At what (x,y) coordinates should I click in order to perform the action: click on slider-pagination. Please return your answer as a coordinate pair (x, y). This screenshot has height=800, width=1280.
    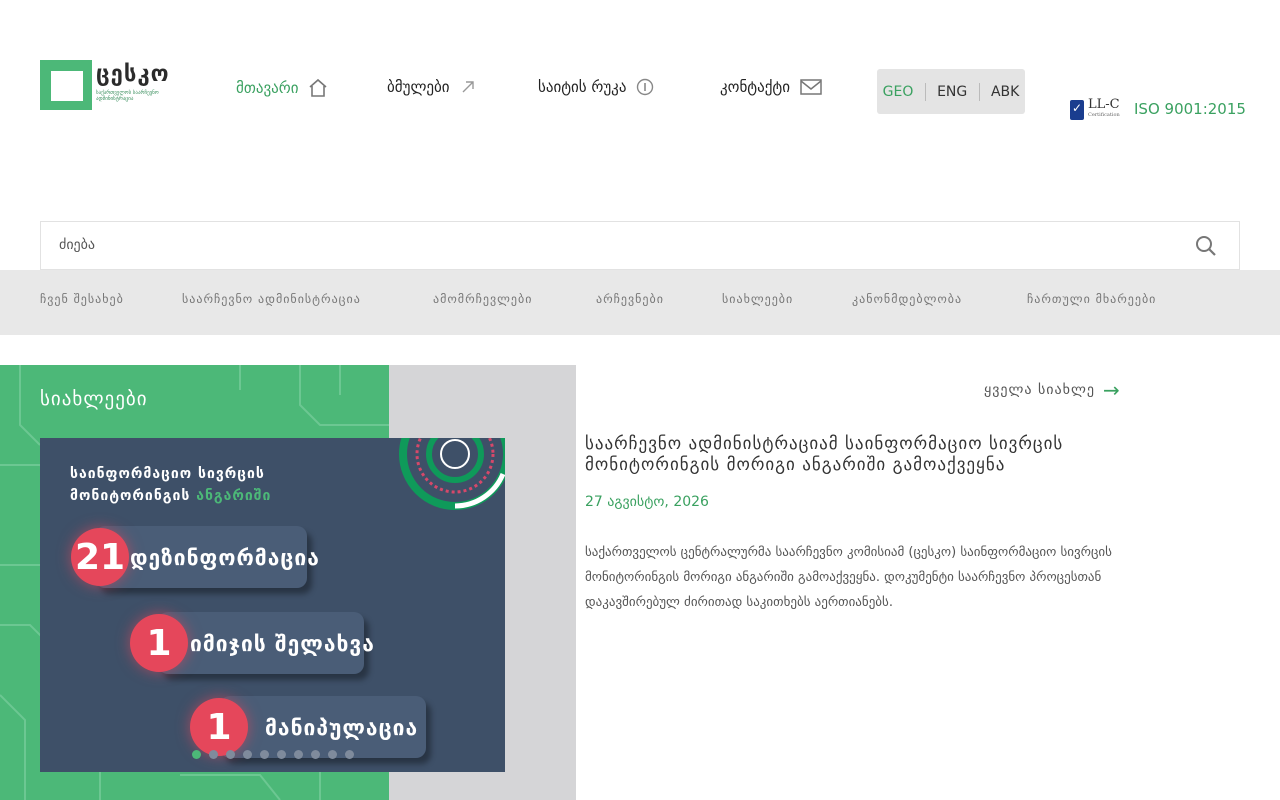
    Looking at the image, I should click on (273, 754).